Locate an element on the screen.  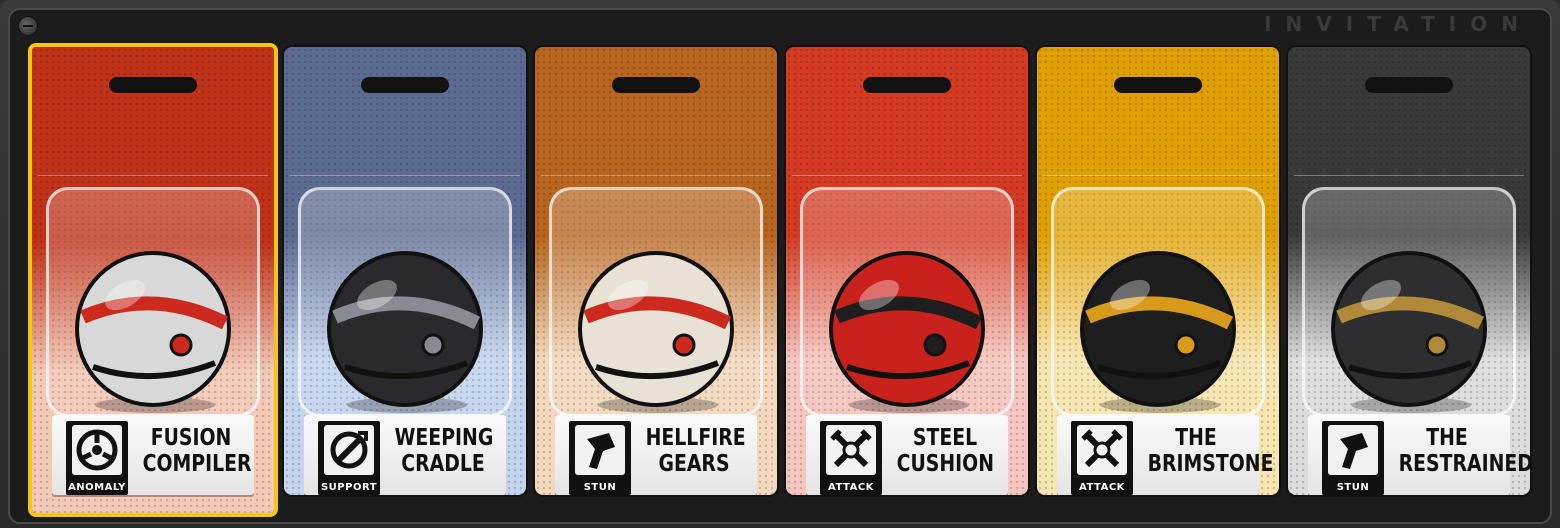
name-label: ATTACK STEEL CUSHION is located at coordinates (907, 455).